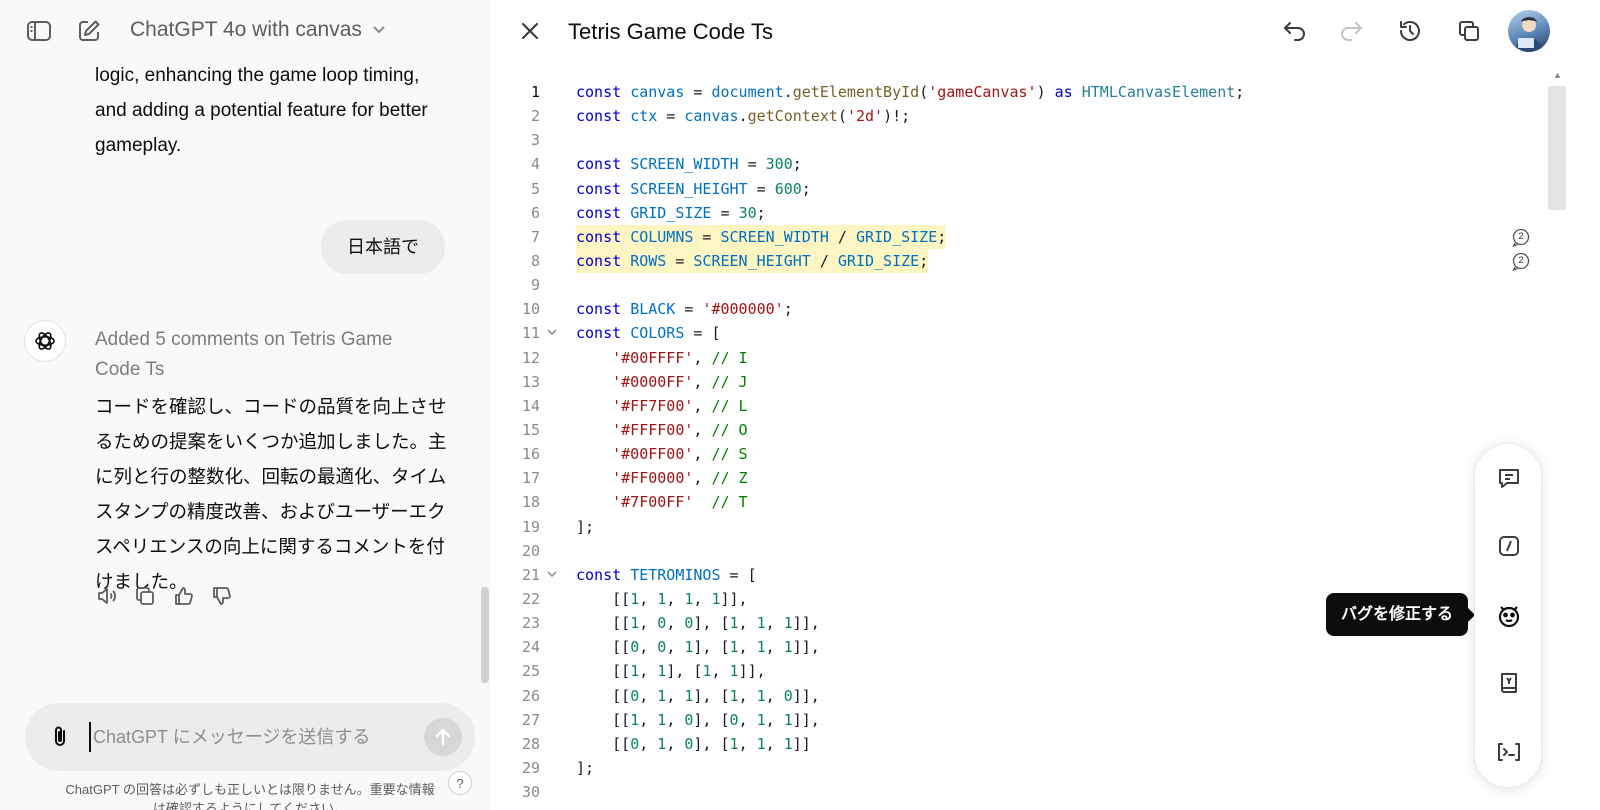 The width and height of the screenshot is (1600, 810). I want to click on code-line: 24 [[0, 0, 1], [1, 1, 1]],, so click(1015, 647).